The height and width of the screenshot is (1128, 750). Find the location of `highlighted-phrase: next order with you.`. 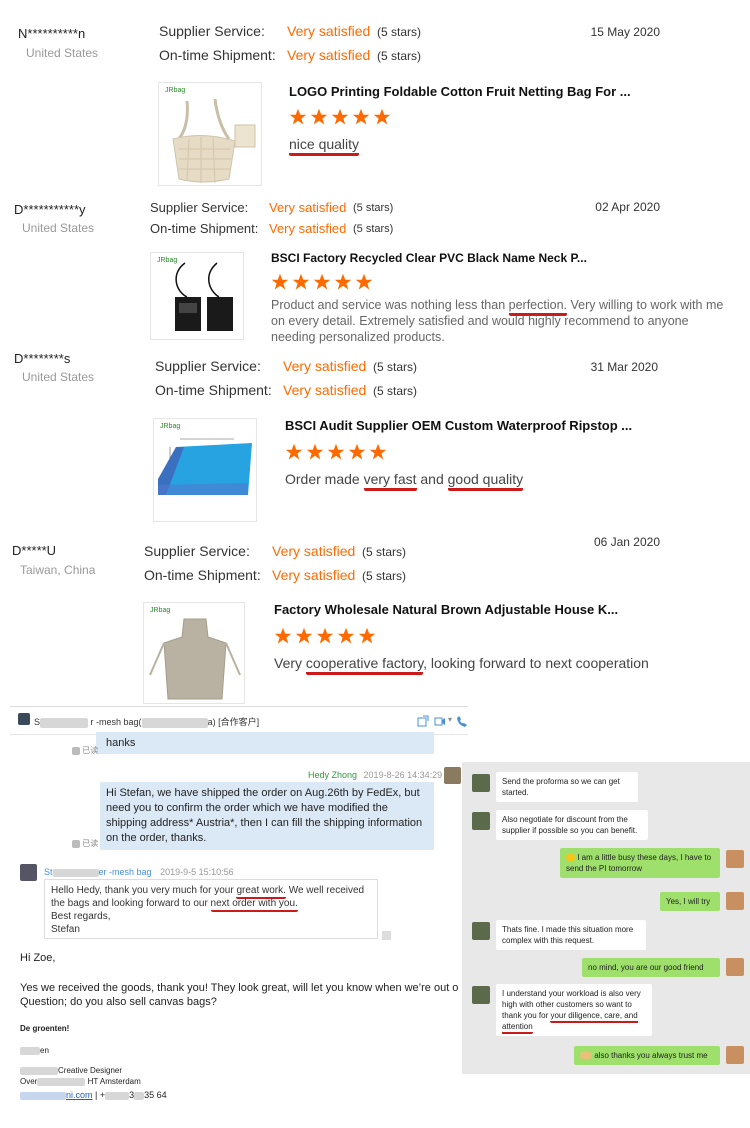

highlighted-phrase: next order with you. is located at coordinates (254, 905).